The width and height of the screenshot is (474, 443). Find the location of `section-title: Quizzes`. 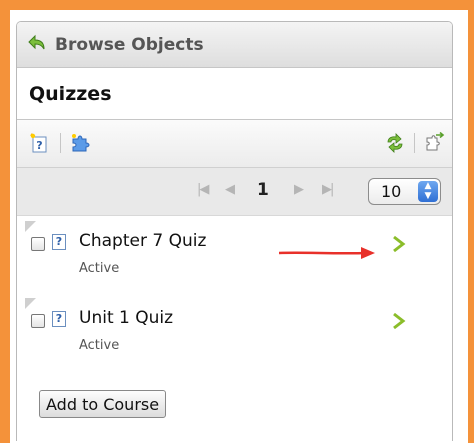

section-title: Quizzes is located at coordinates (234, 94).